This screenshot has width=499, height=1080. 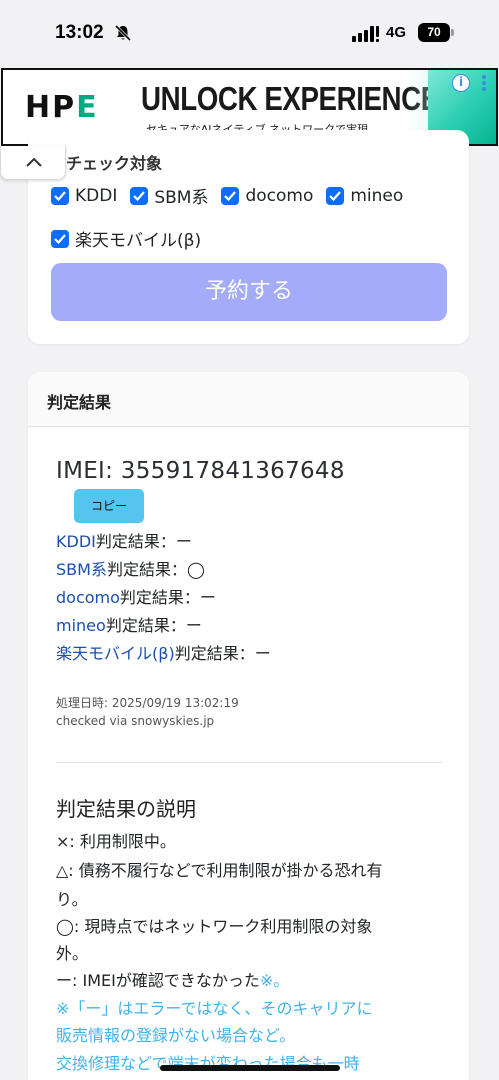 What do you see at coordinates (62, 107) in the screenshot?
I see `ad-logo: HPE` at bounding box center [62, 107].